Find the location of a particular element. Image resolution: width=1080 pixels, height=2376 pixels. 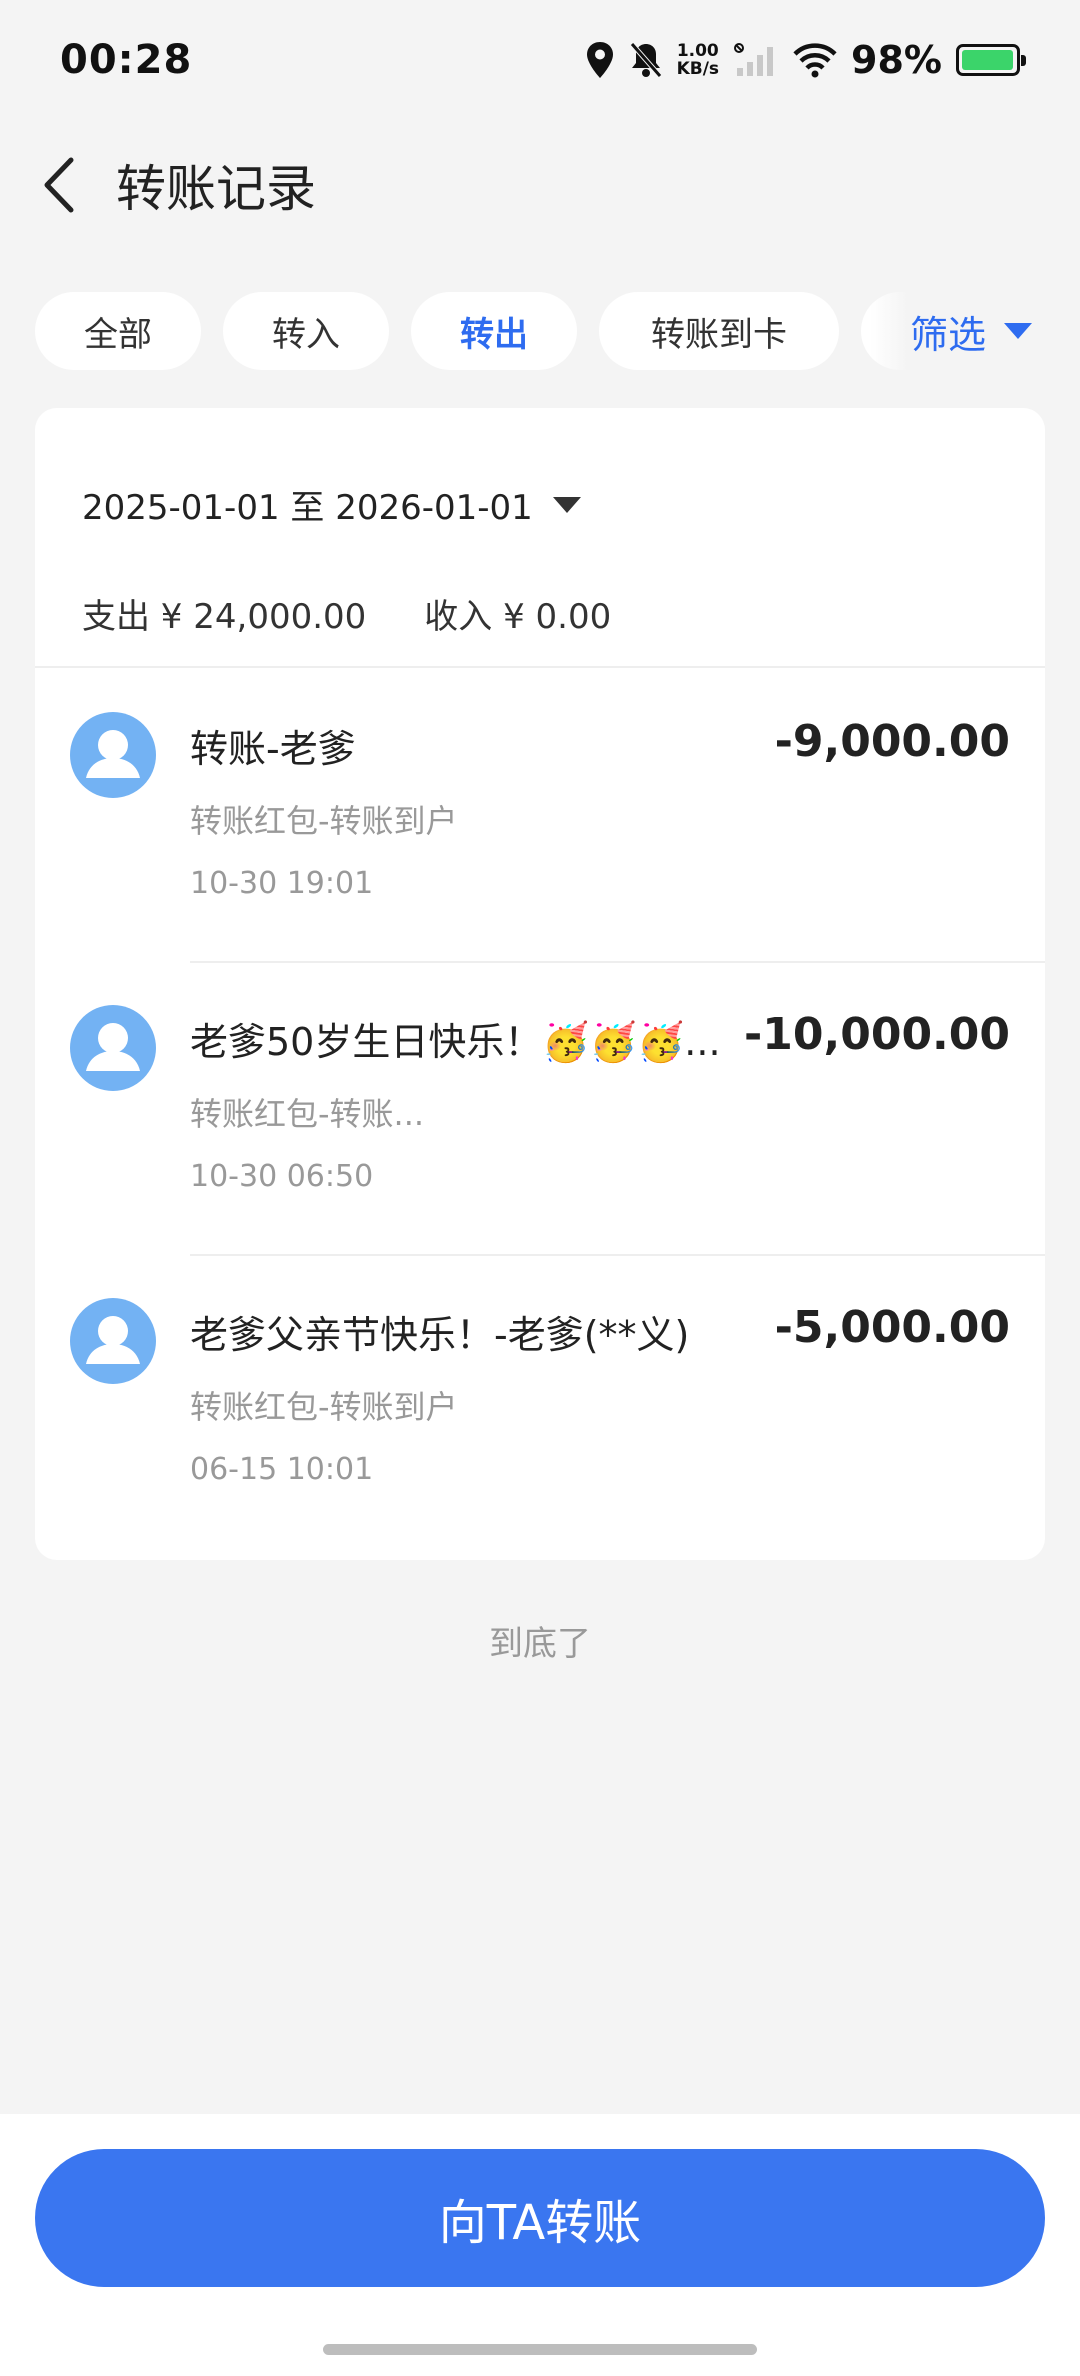

battery-fill is located at coordinates (987, 60).